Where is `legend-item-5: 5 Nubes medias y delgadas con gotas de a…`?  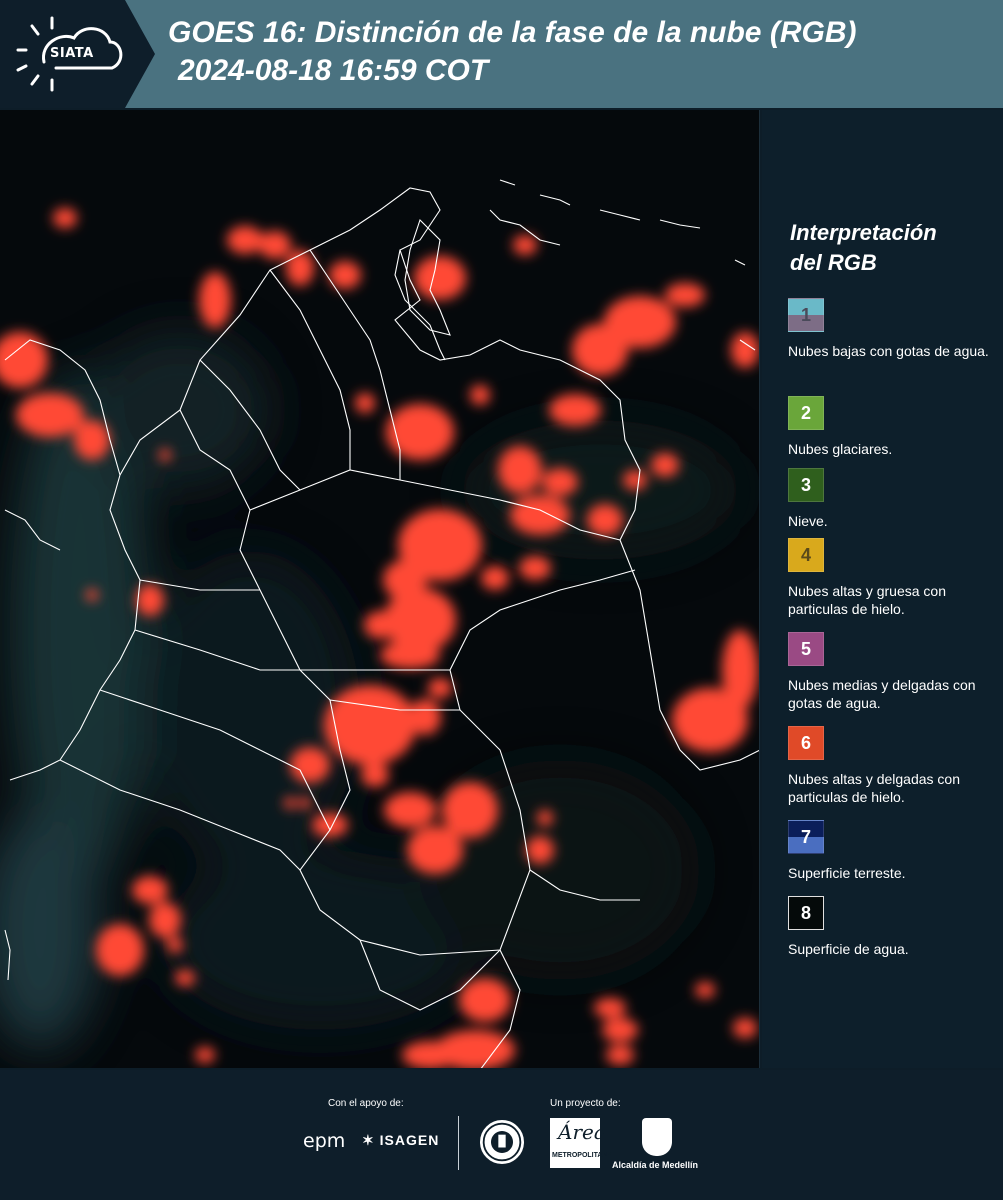
legend-item-5: 5 Nubes medias y delgadas con gotas de a… is located at coordinates (894, 672).